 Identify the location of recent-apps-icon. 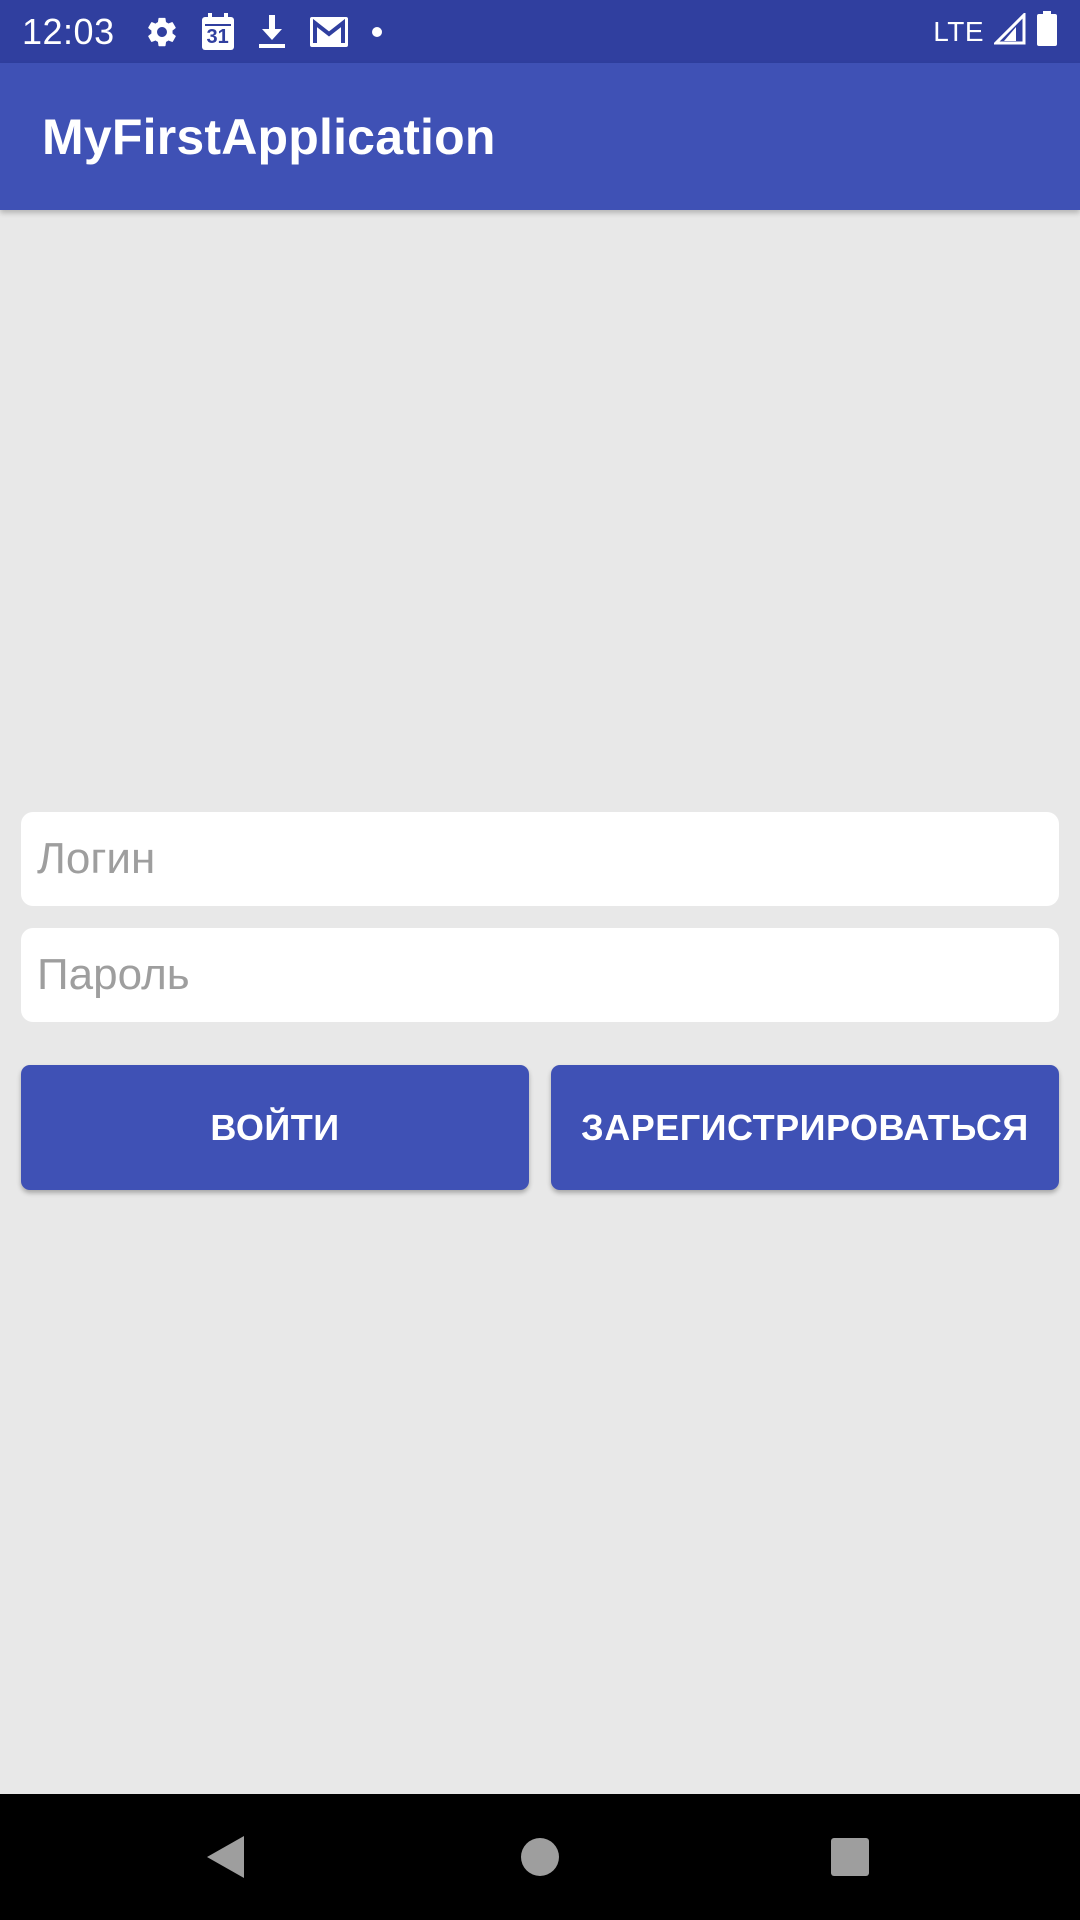
(850, 1857).